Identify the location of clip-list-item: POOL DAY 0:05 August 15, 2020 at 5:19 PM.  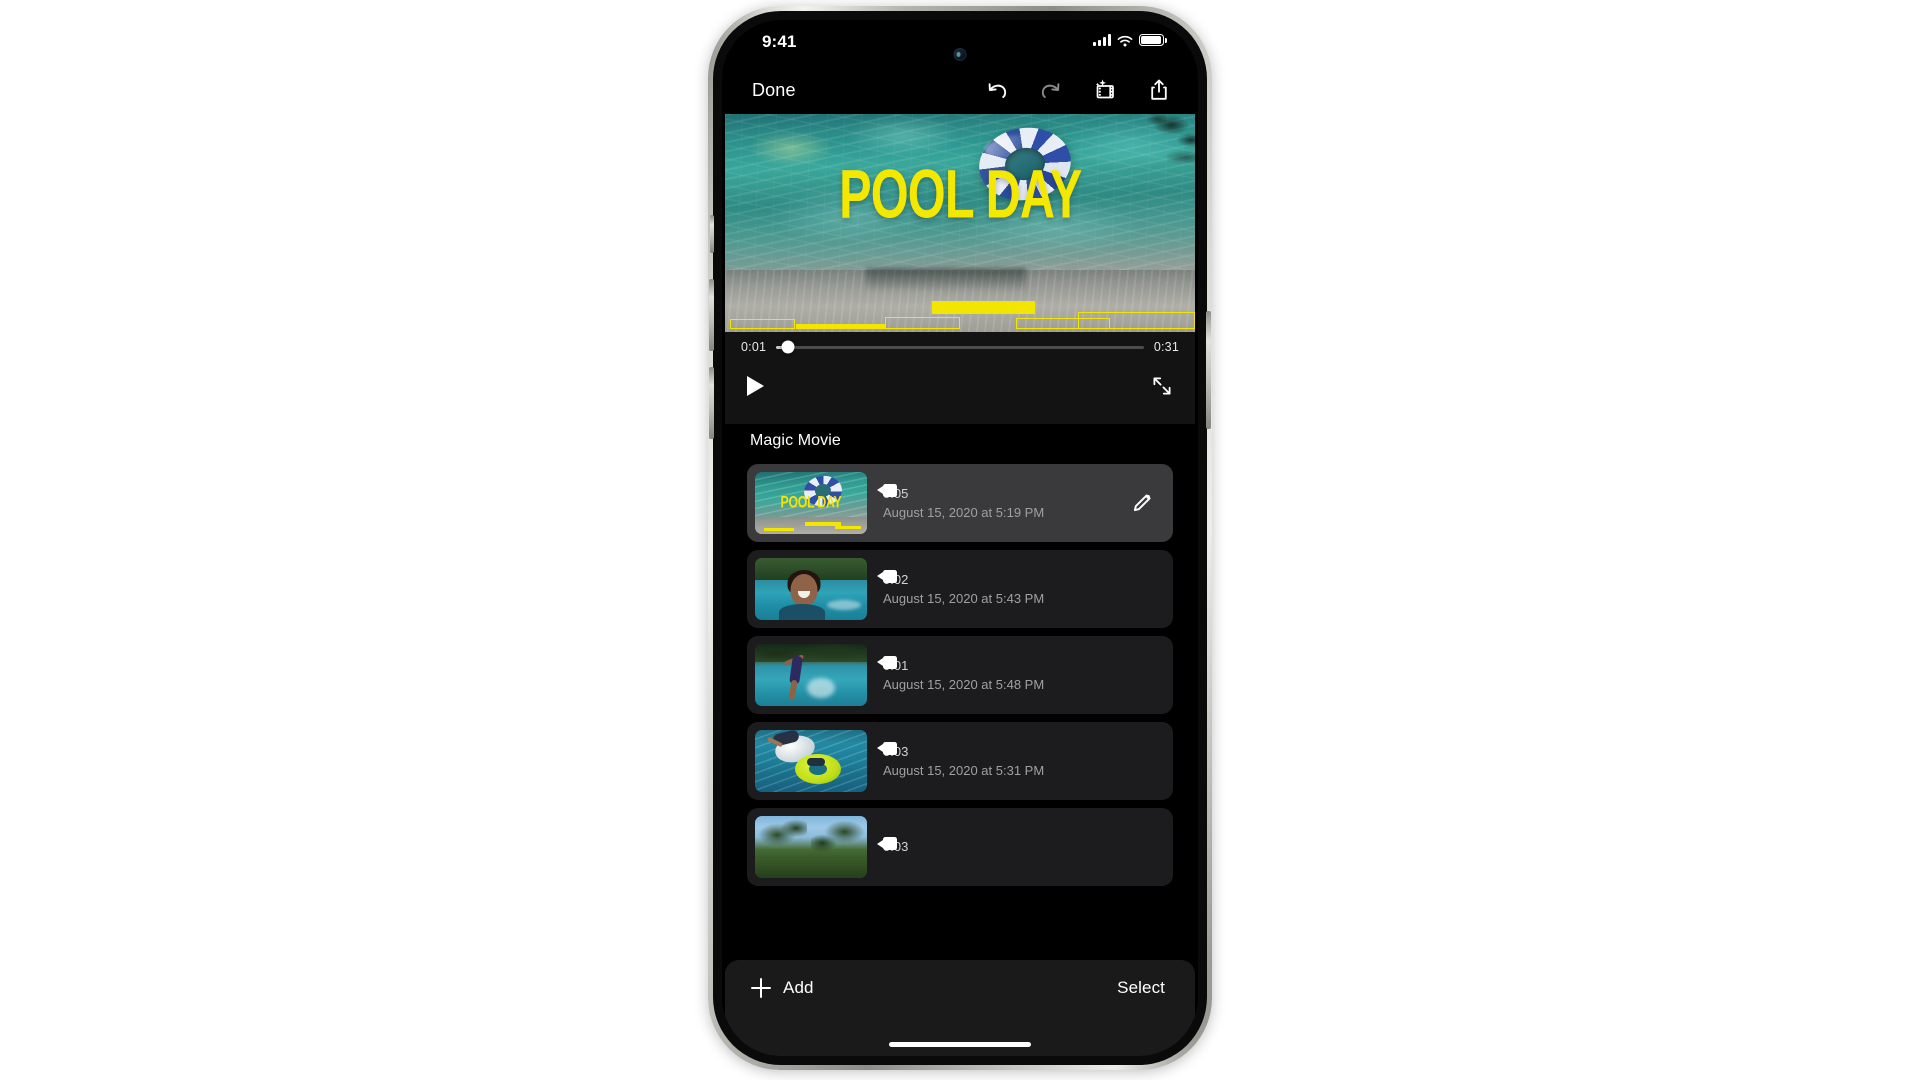
(960, 503).